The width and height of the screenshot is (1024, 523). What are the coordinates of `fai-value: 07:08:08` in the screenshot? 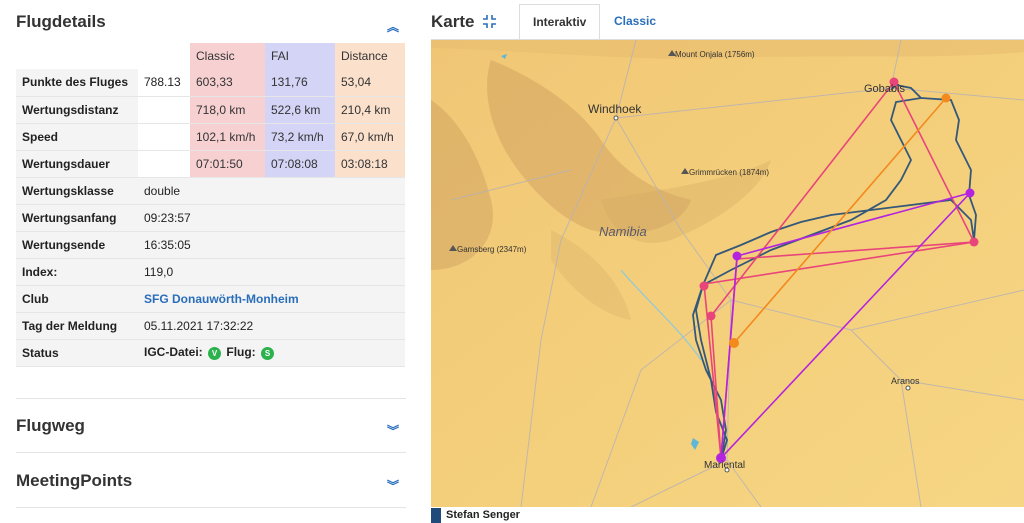 It's located at (300, 164).